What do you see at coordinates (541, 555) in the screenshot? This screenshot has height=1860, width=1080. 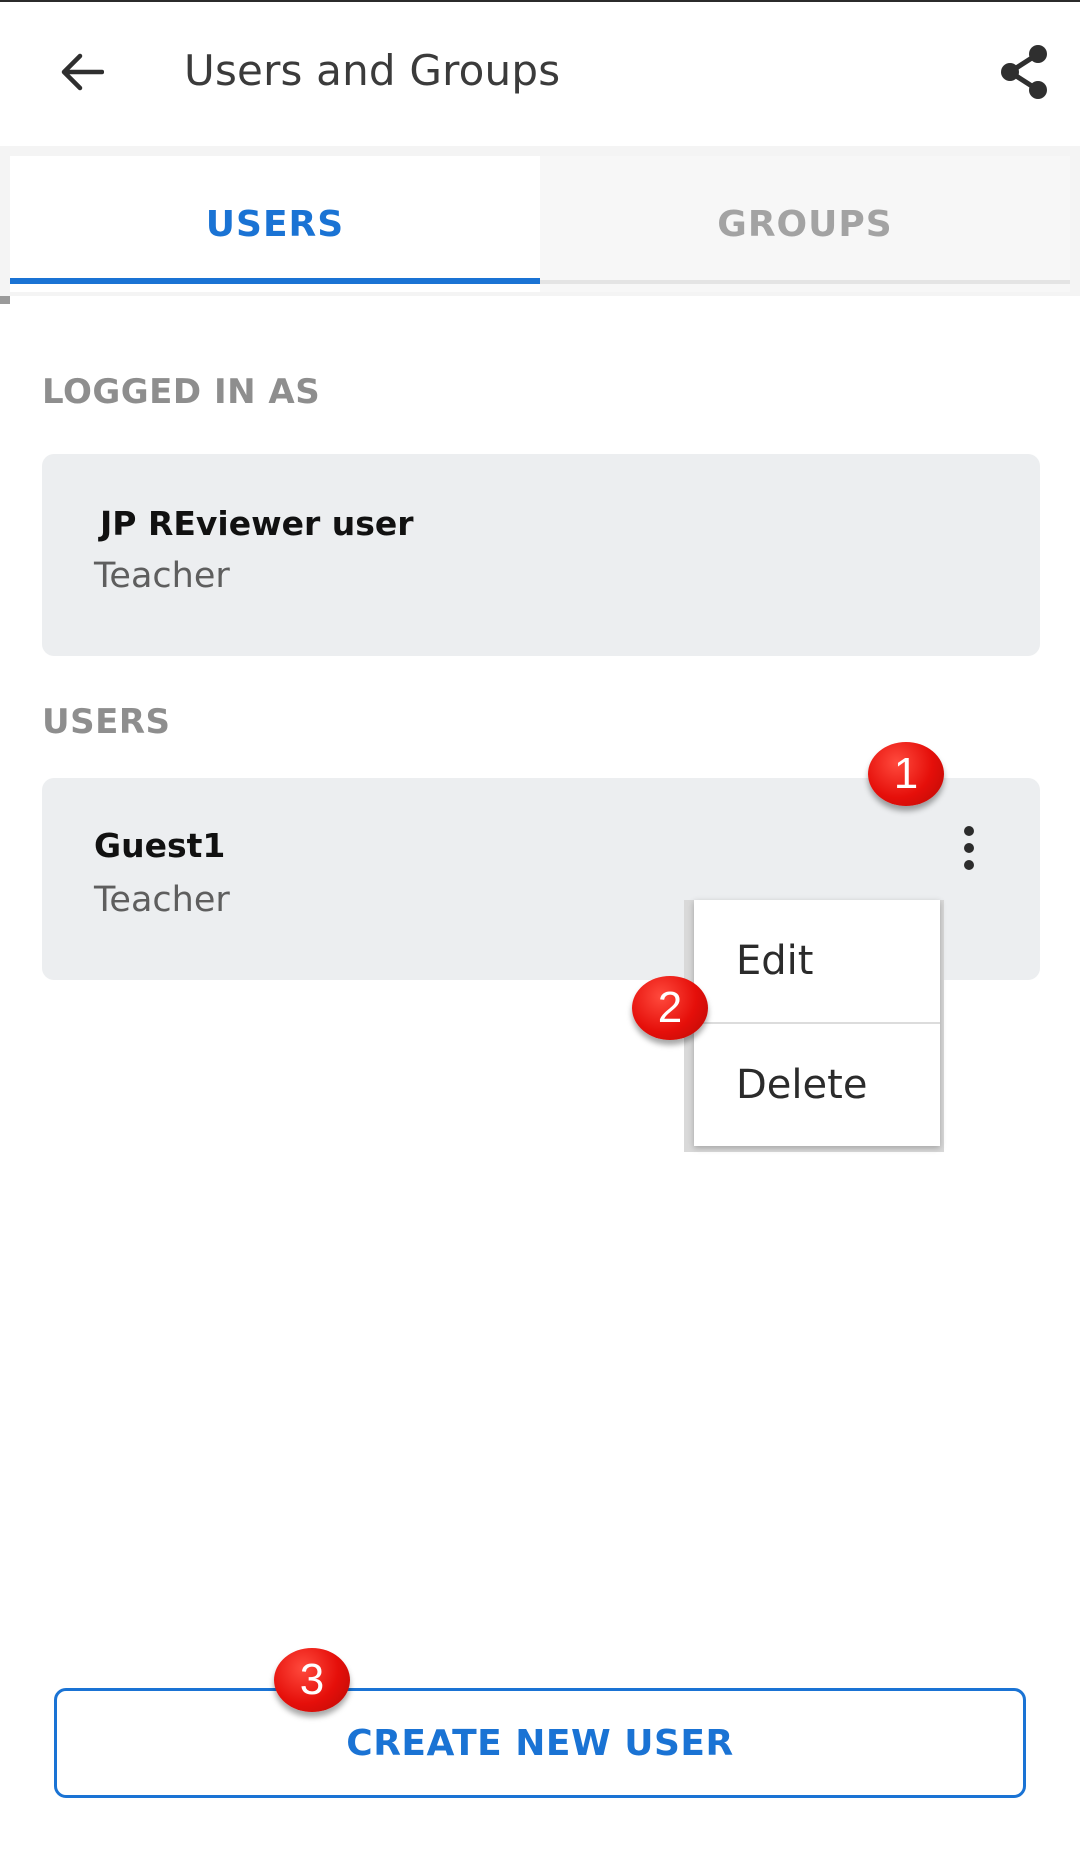 I see `logged-in-user-card: JP REviewer user Teacher` at bounding box center [541, 555].